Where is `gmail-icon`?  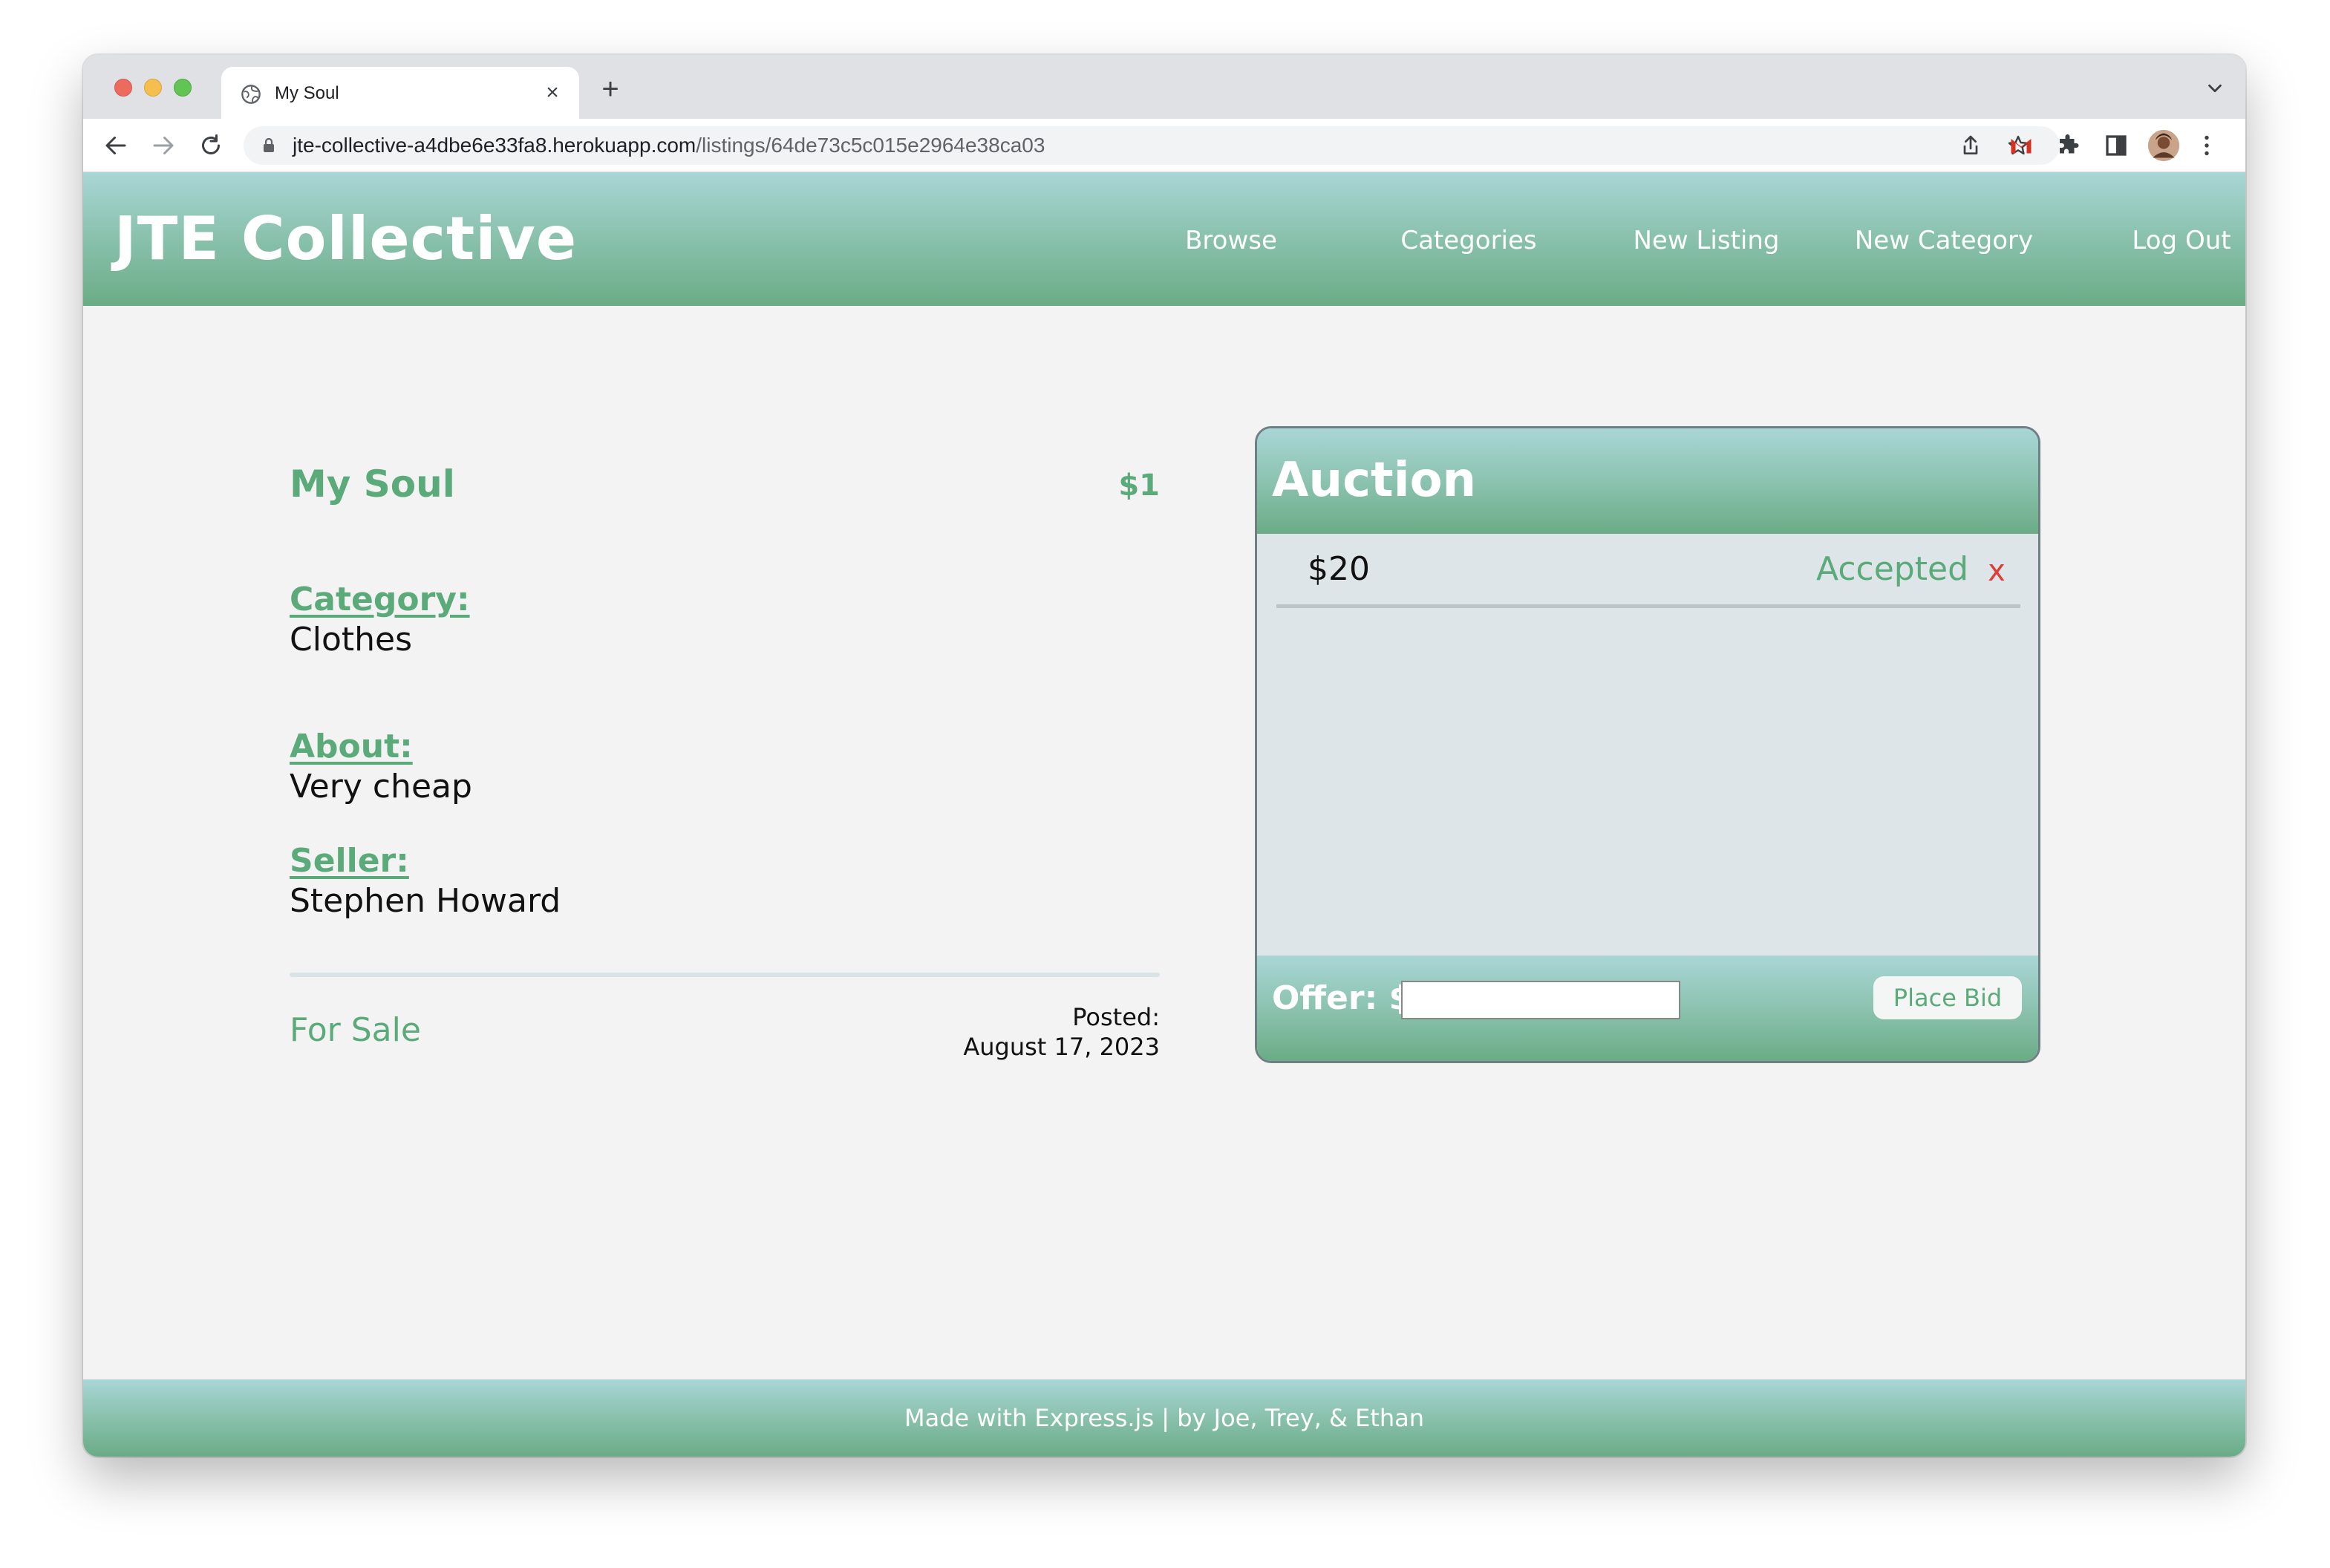 gmail-icon is located at coordinates (2021, 145).